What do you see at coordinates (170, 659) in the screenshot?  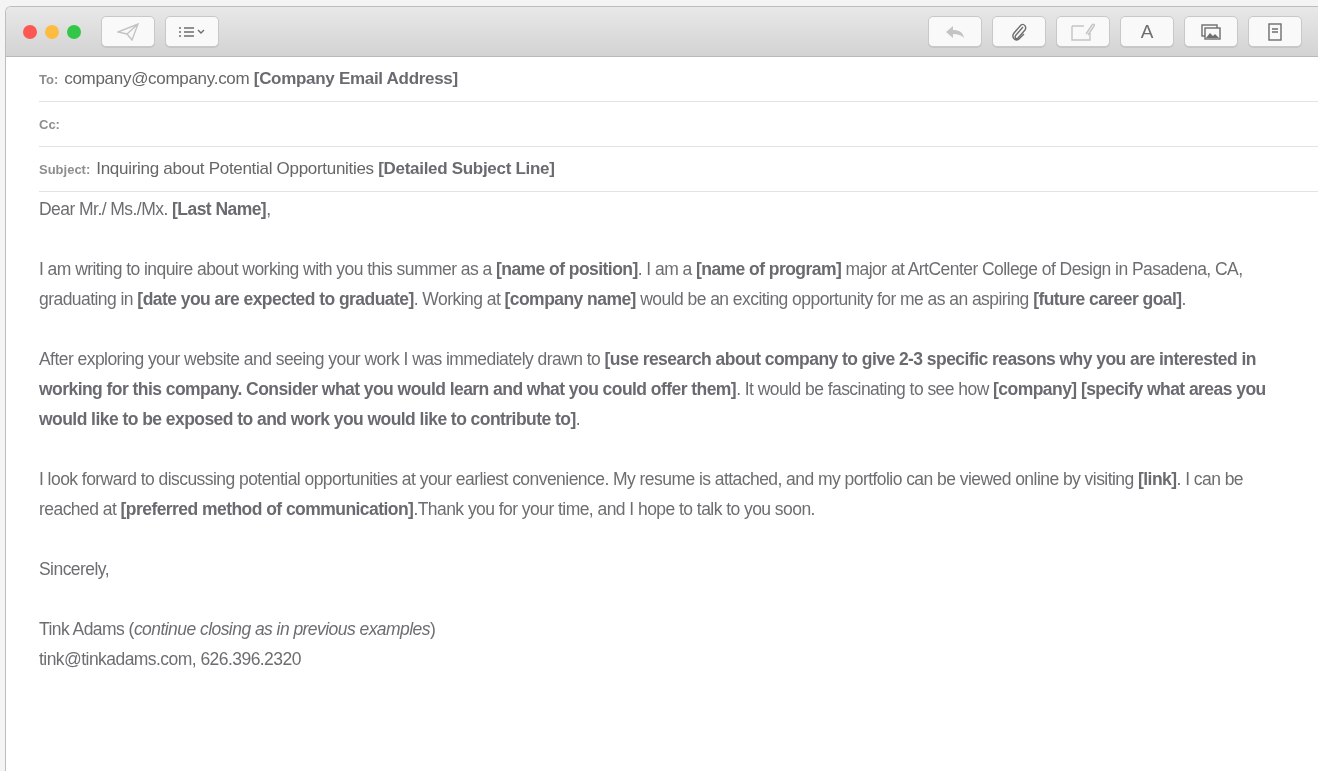 I see `signature-line: tink@tinkadams.com, 626.396.2320` at bounding box center [170, 659].